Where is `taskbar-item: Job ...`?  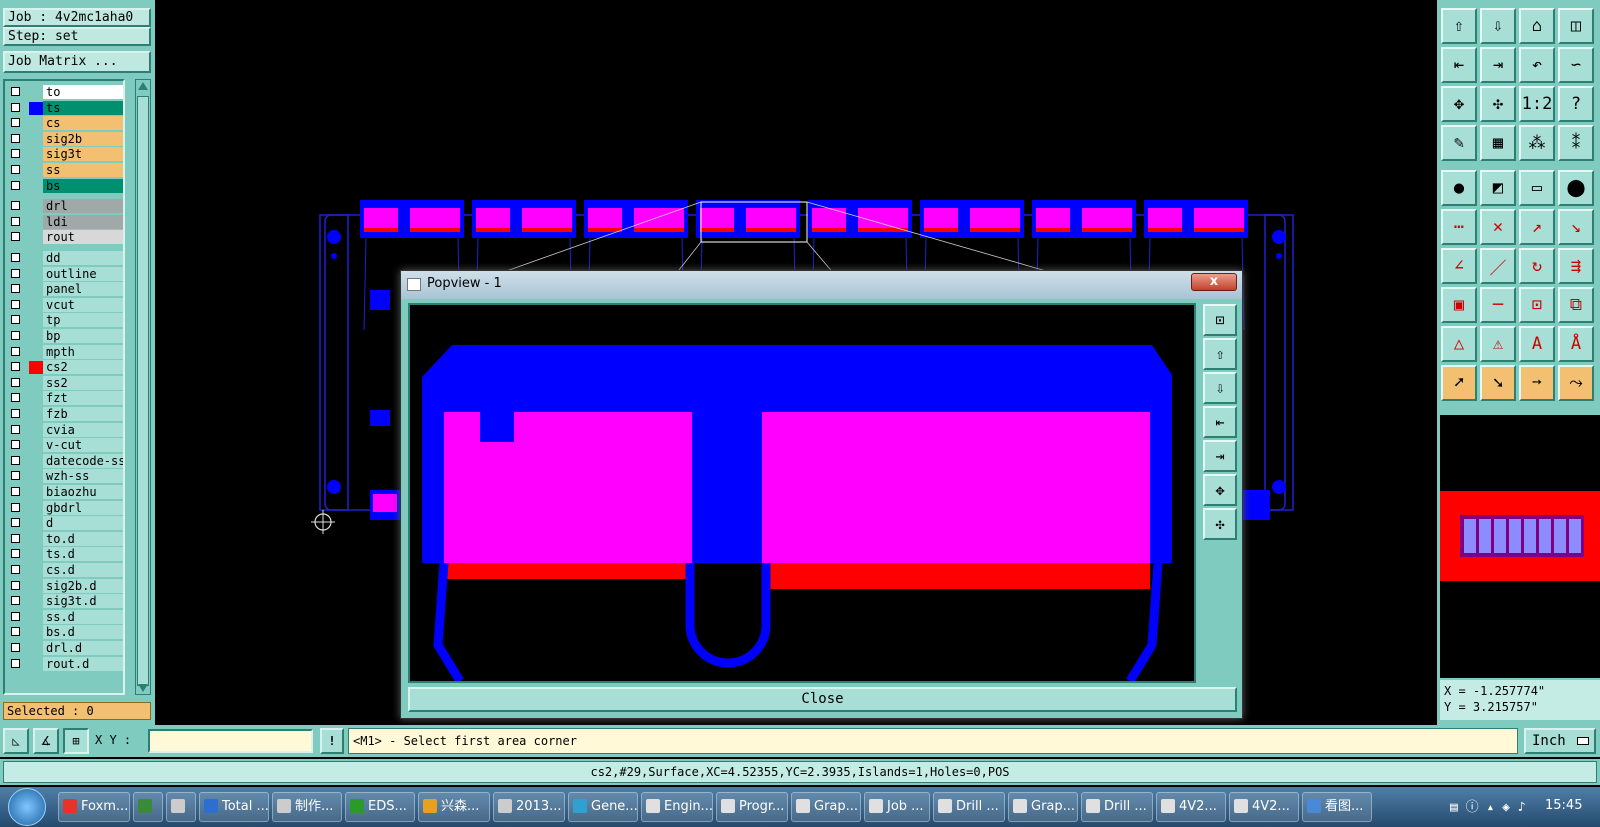
taskbar-item: Job ... is located at coordinates (897, 807).